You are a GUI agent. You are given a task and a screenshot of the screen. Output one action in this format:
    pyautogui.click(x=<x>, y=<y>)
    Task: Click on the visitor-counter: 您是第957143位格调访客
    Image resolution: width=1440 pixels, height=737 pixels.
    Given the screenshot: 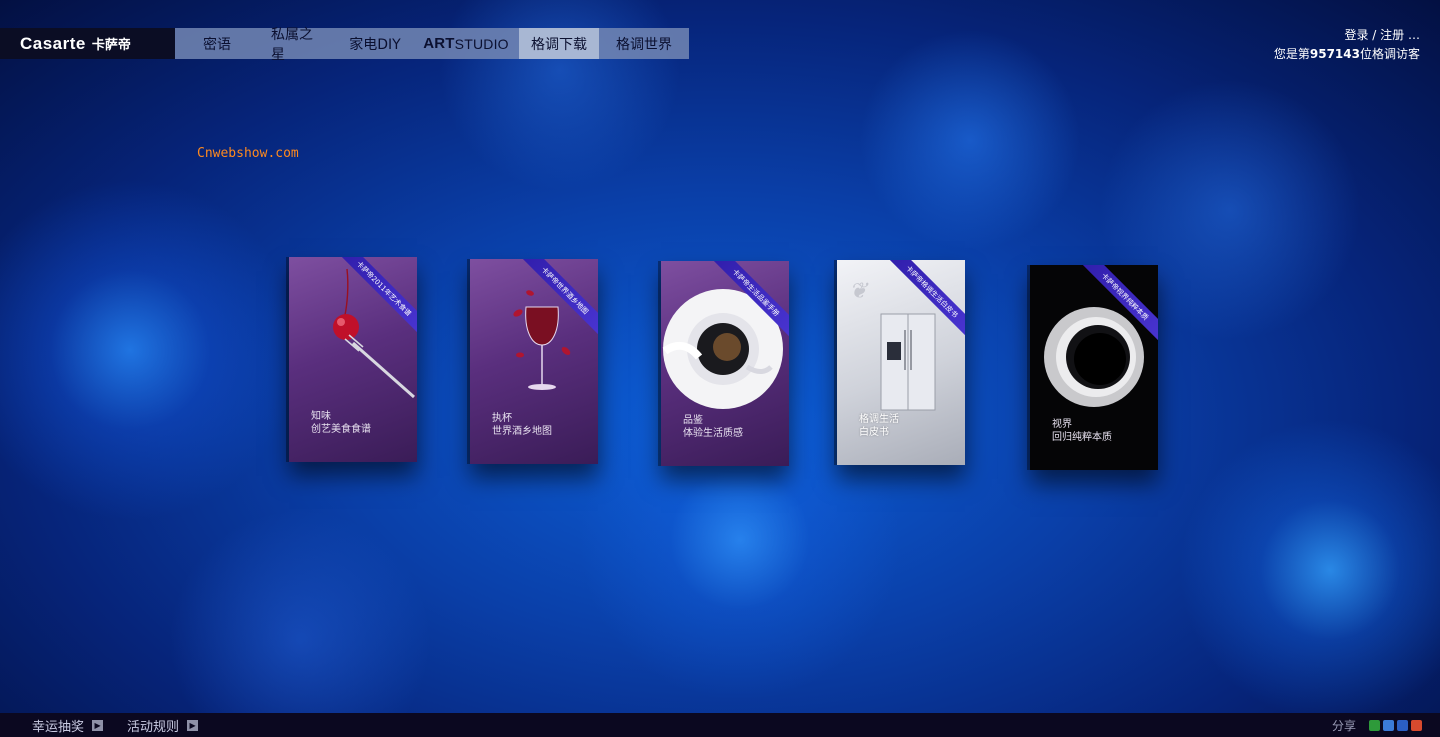 What is the action you would take?
    pyautogui.click(x=1347, y=54)
    